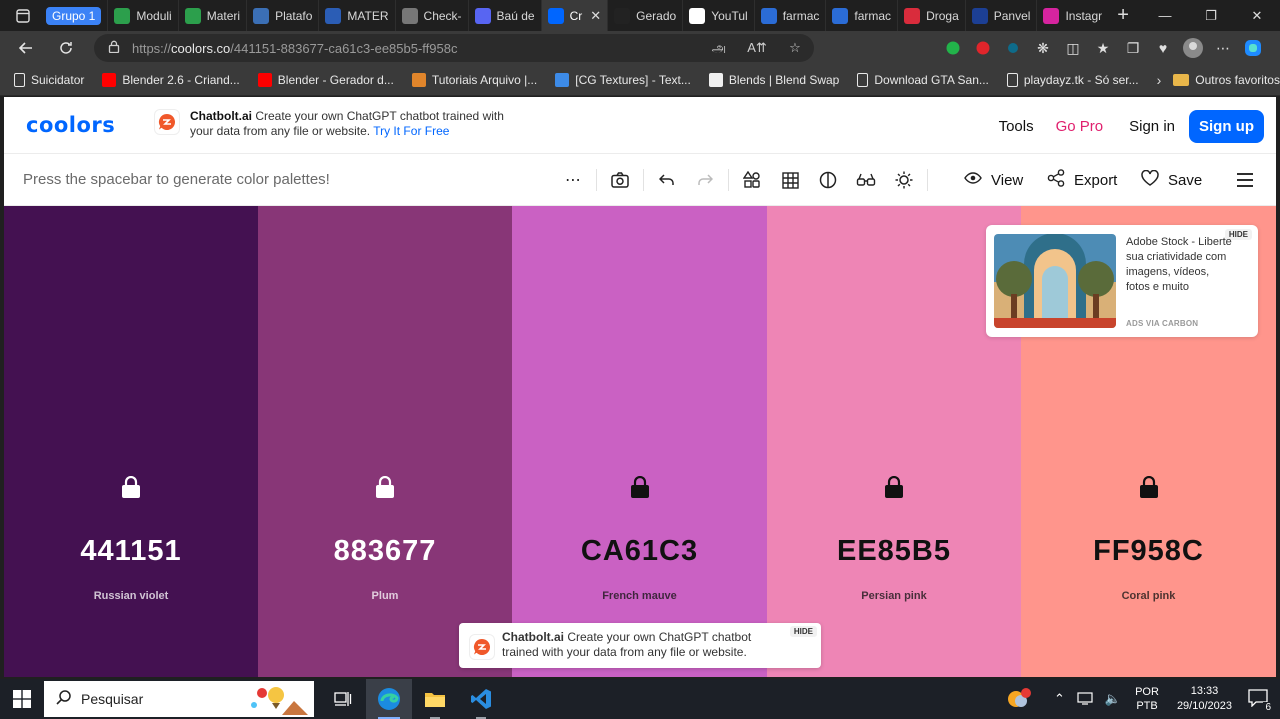 The image size is (1280, 719). What do you see at coordinates (1226, 80) in the screenshot?
I see `other-favorites-folder: Outros favoritos` at bounding box center [1226, 80].